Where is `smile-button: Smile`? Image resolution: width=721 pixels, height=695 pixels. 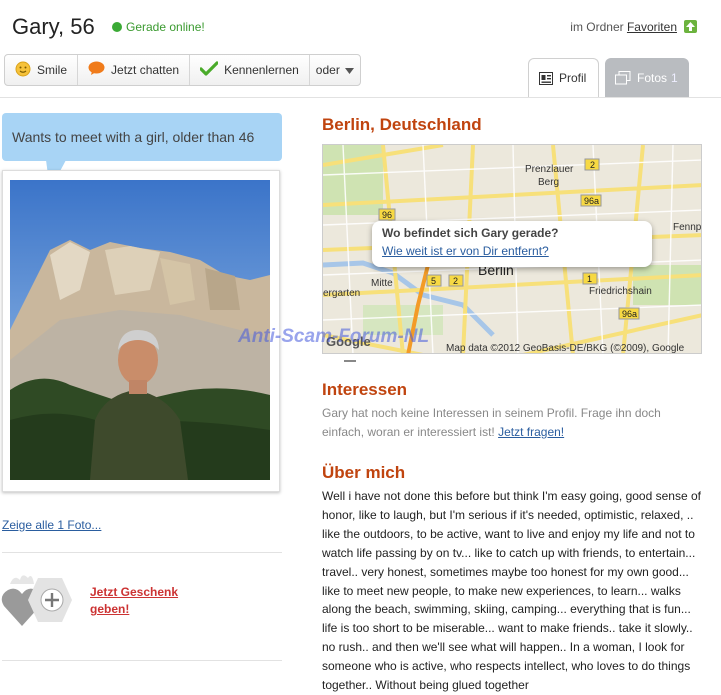 smile-button: Smile is located at coordinates (42, 70).